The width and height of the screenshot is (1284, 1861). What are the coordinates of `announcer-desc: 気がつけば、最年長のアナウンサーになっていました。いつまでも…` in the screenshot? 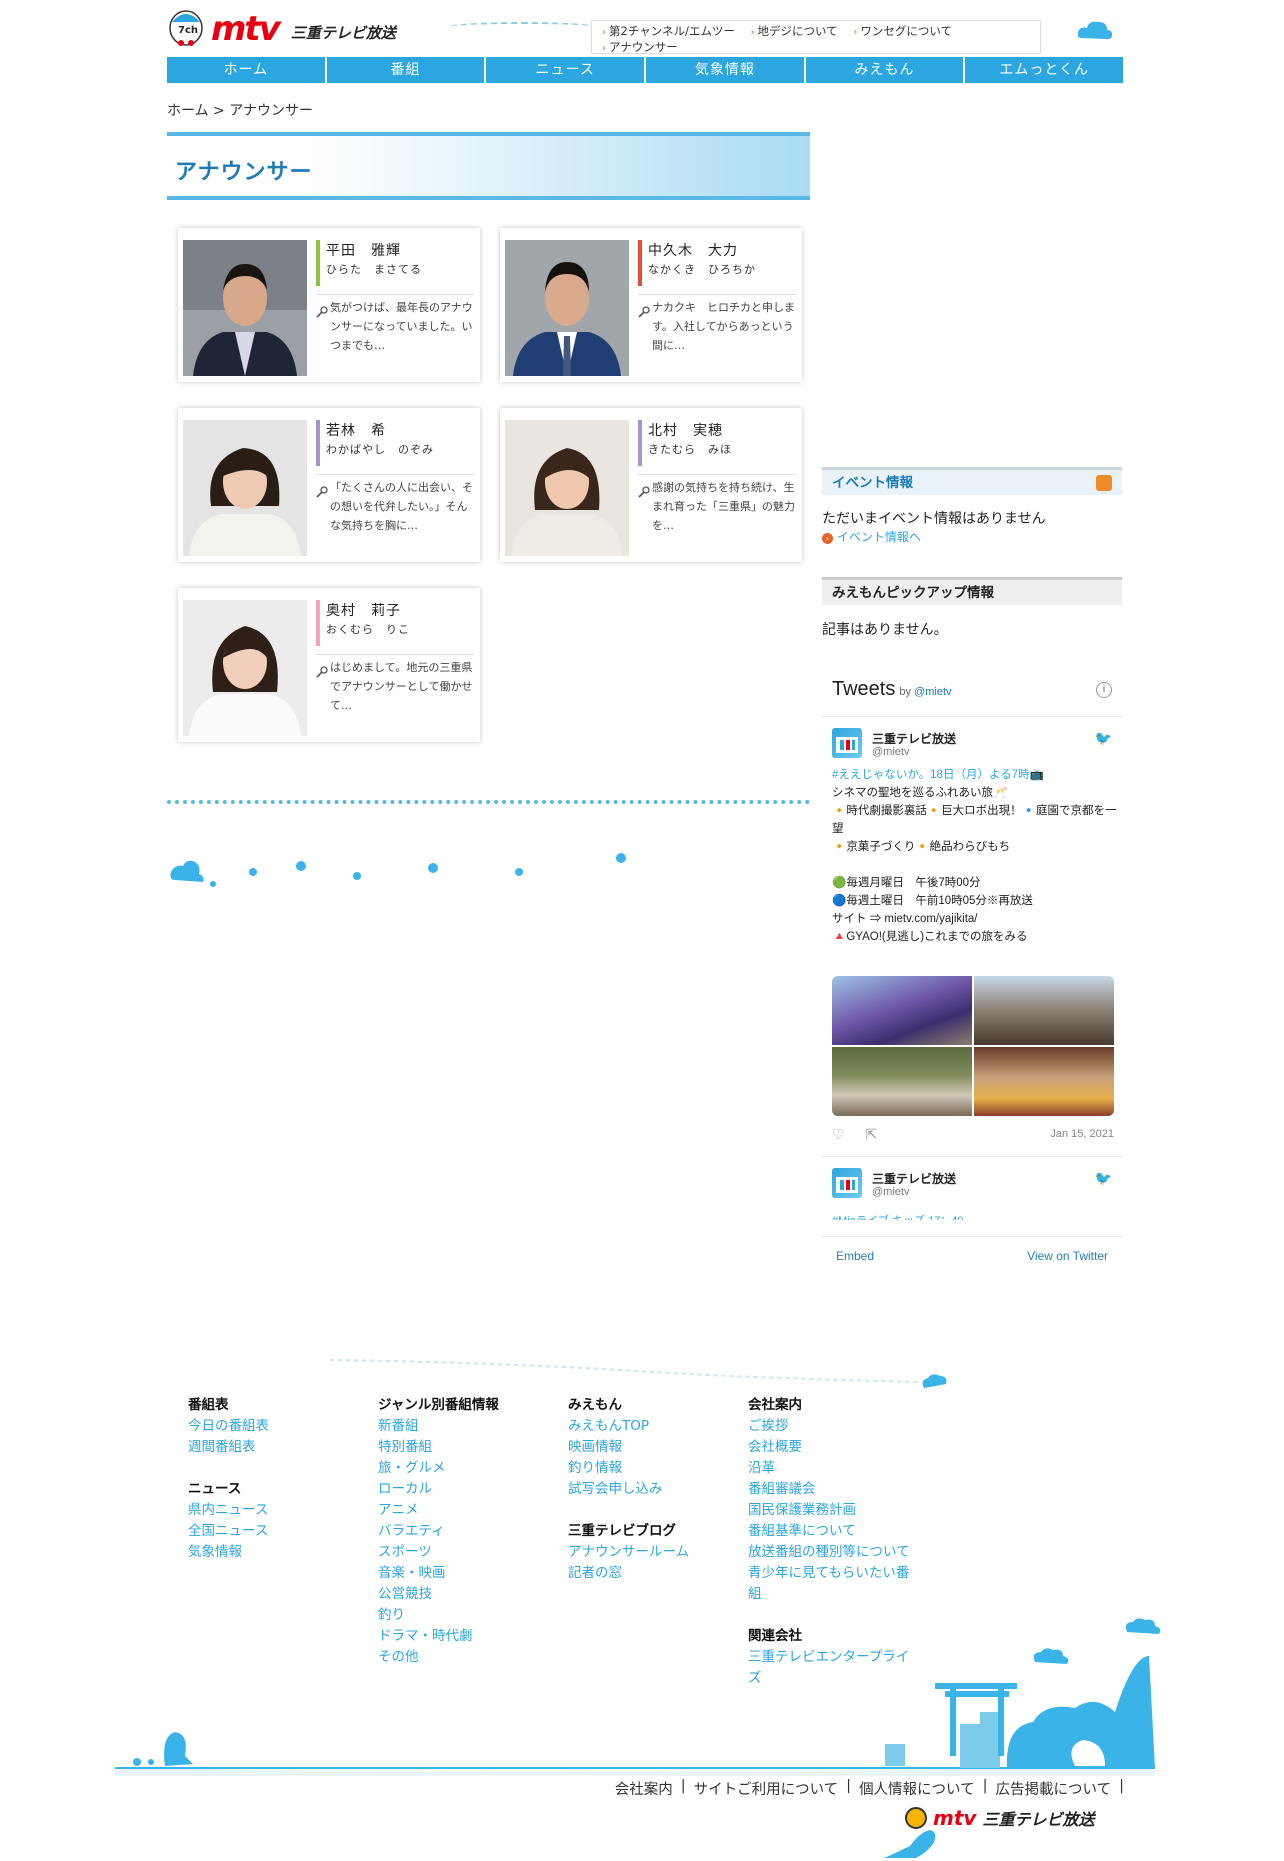 It's located at (395, 326).